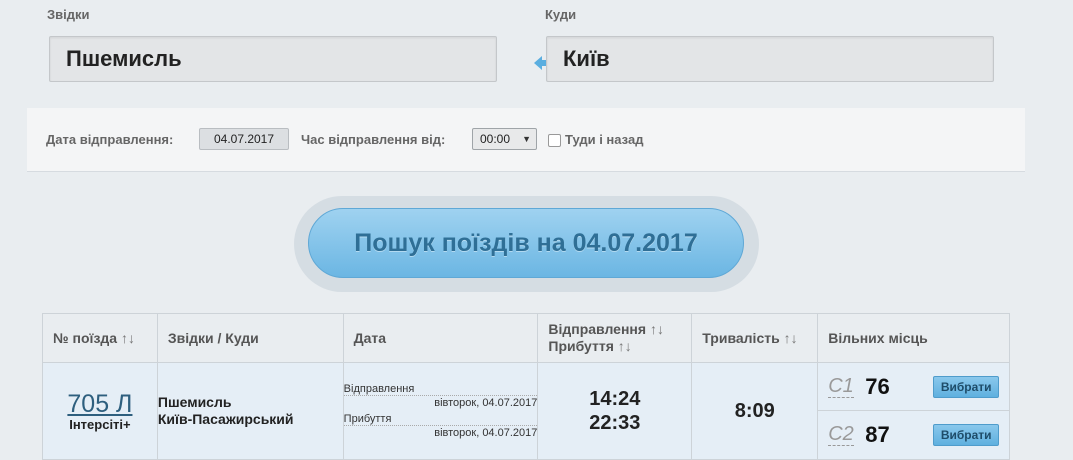 The width and height of the screenshot is (1073, 460). Describe the element at coordinates (615, 399) in the screenshot. I see `departure-time: 14:24` at that location.